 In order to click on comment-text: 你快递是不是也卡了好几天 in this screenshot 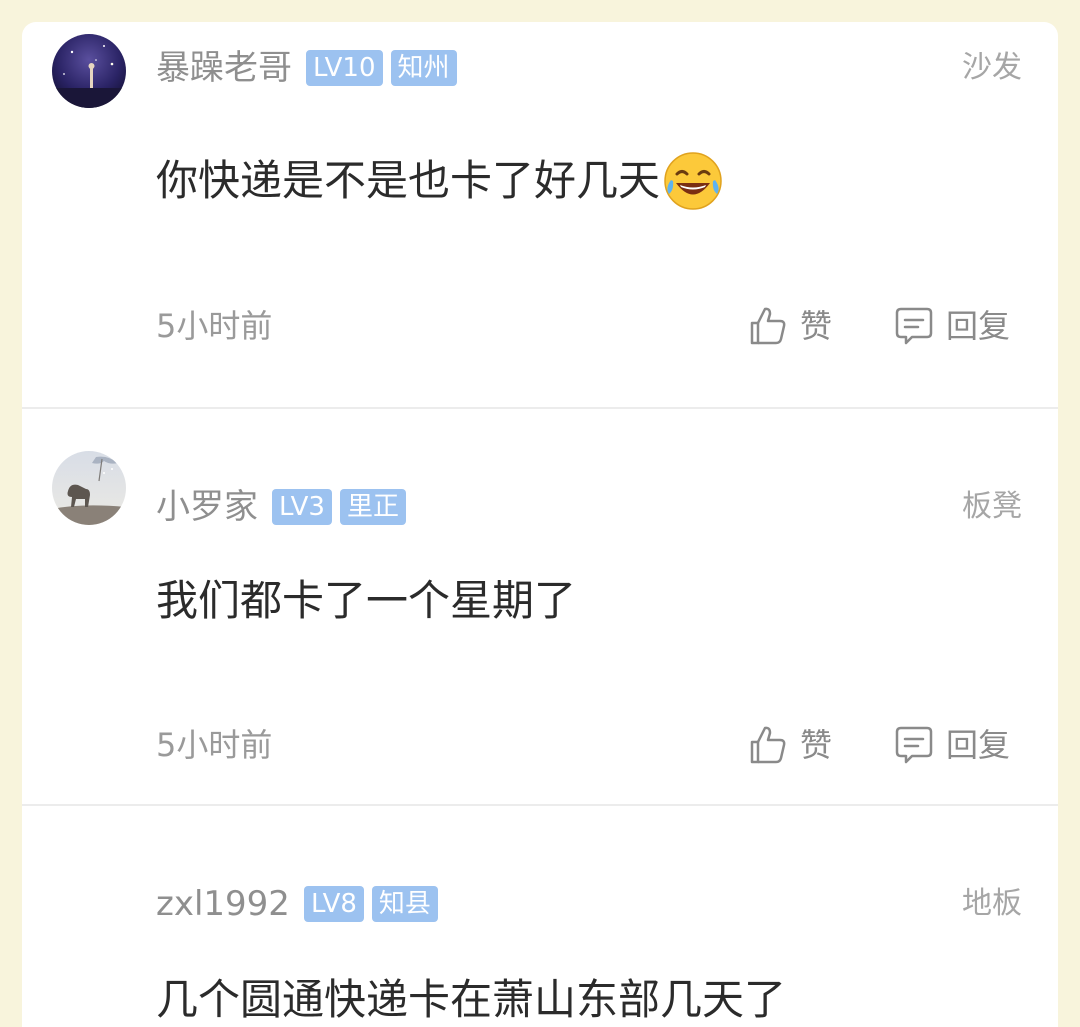, I will do `click(440, 181)`.